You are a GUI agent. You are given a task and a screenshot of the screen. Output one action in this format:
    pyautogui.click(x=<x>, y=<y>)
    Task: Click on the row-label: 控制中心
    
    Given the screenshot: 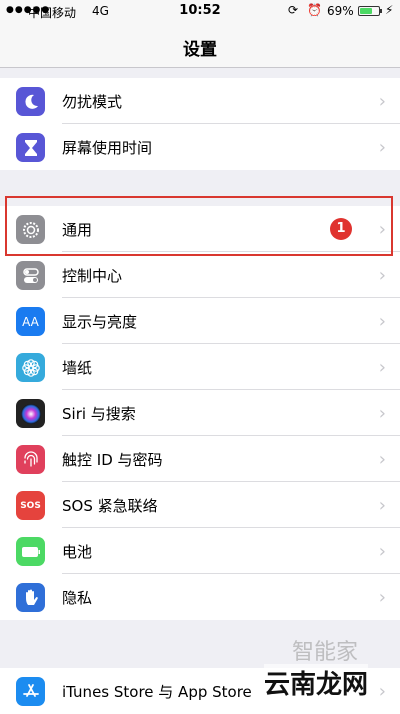 What is the action you would take?
    pyautogui.click(x=92, y=276)
    